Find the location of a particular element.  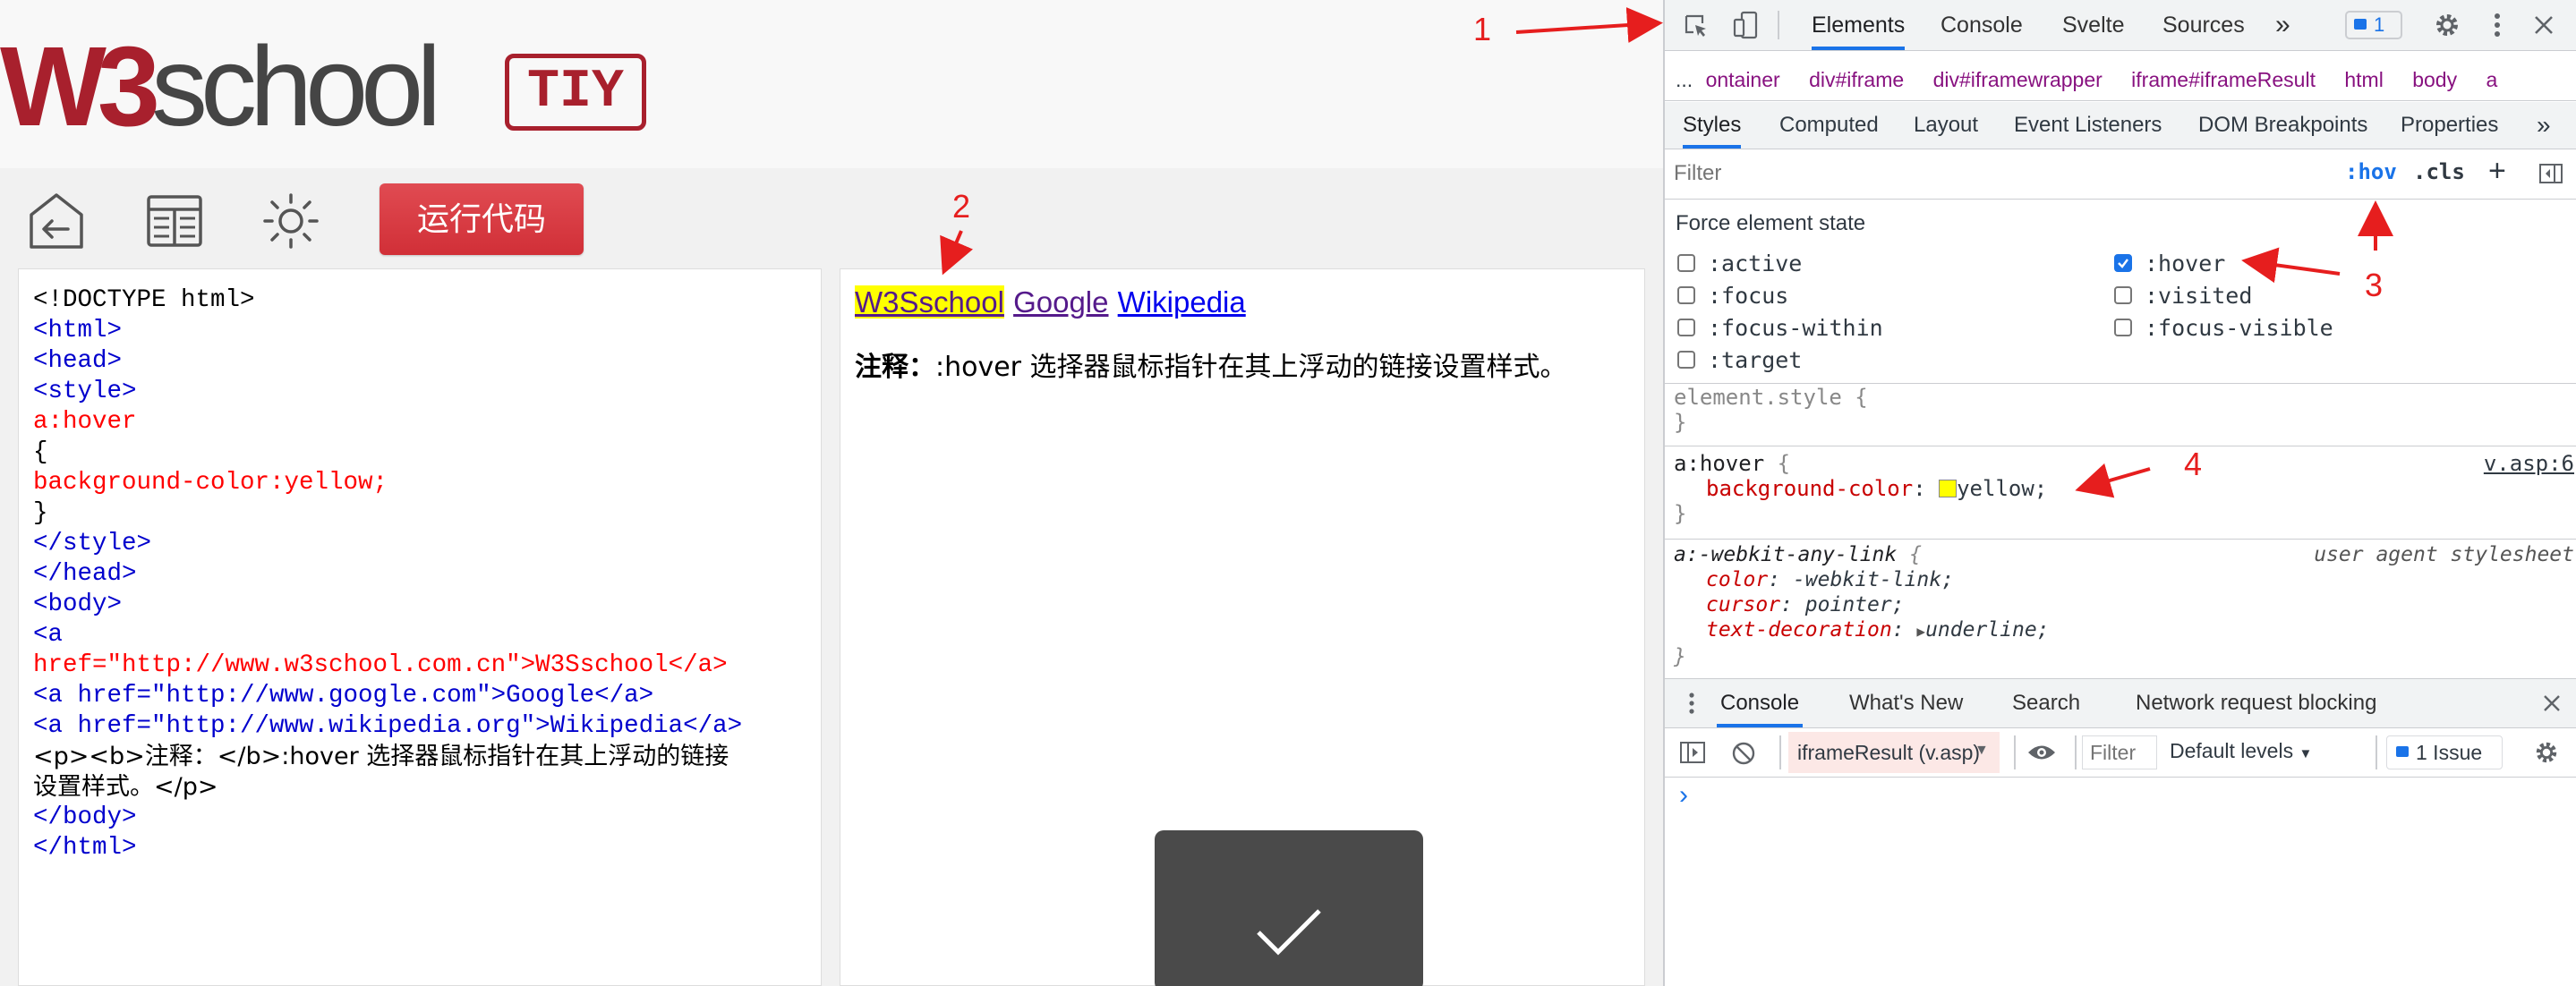

checkbox-active is located at coordinates (1686, 263).